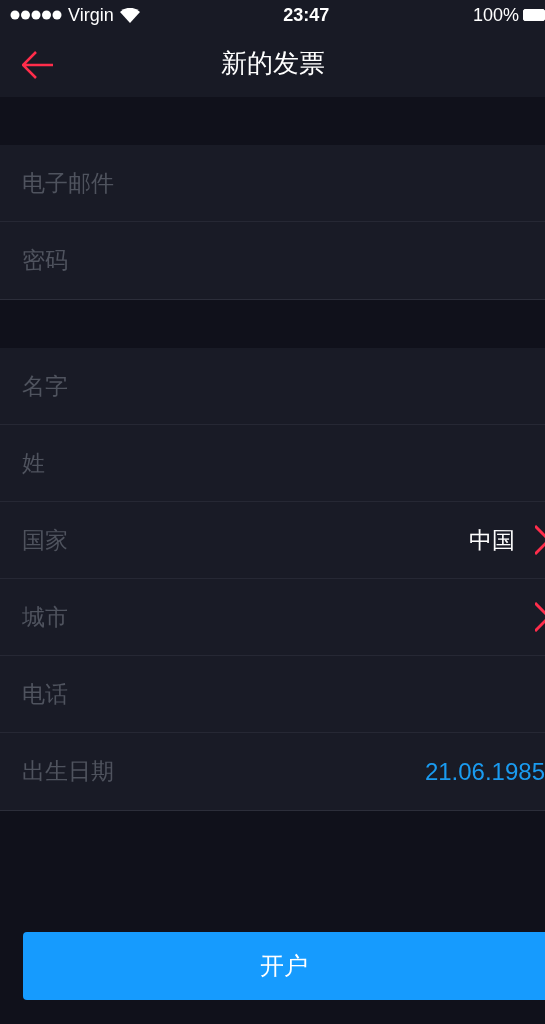 The width and height of the screenshot is (545, 1024). What do you see at coordinates (534, 15) in the screenshot?
I see `battery-icon` at bounding box center [534, 15].